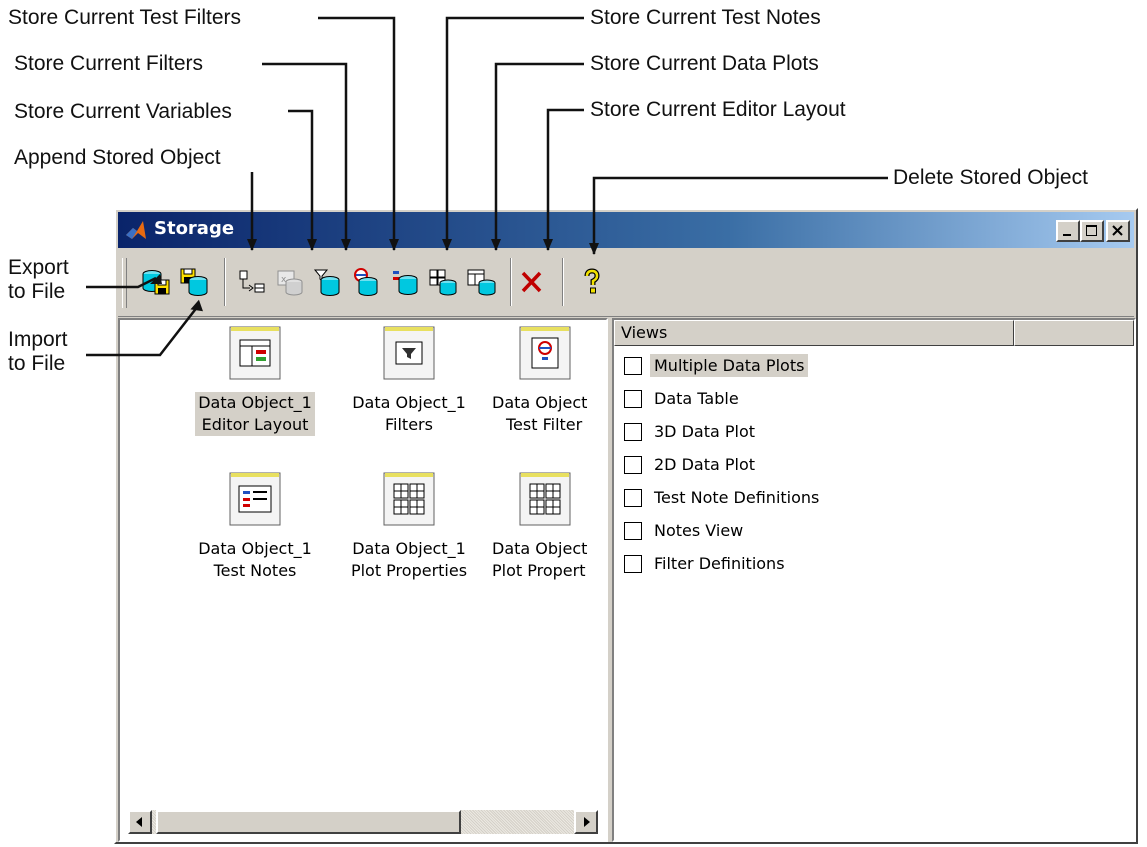  I want to click on close-icon, so click(1117, 230).